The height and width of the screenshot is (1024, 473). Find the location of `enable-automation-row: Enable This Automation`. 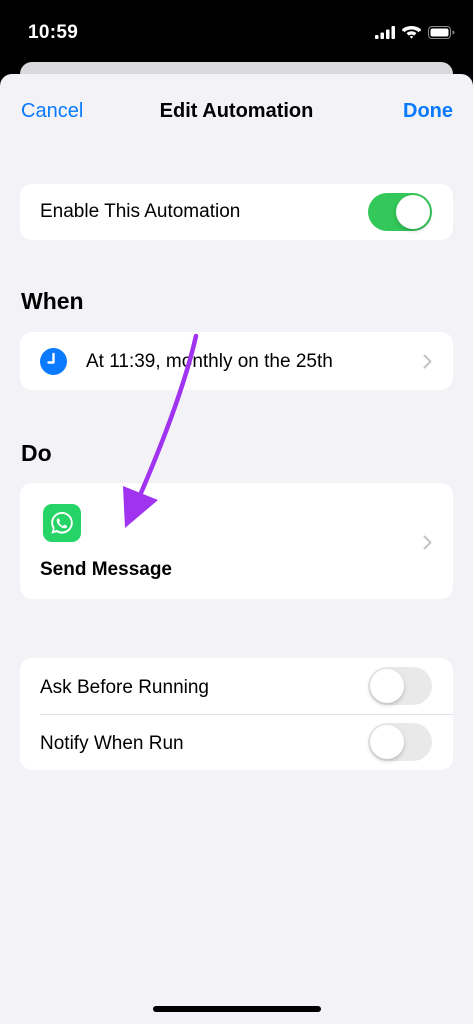

enable-automation-row: Enable This Automation is located at coordinates (236, 212).